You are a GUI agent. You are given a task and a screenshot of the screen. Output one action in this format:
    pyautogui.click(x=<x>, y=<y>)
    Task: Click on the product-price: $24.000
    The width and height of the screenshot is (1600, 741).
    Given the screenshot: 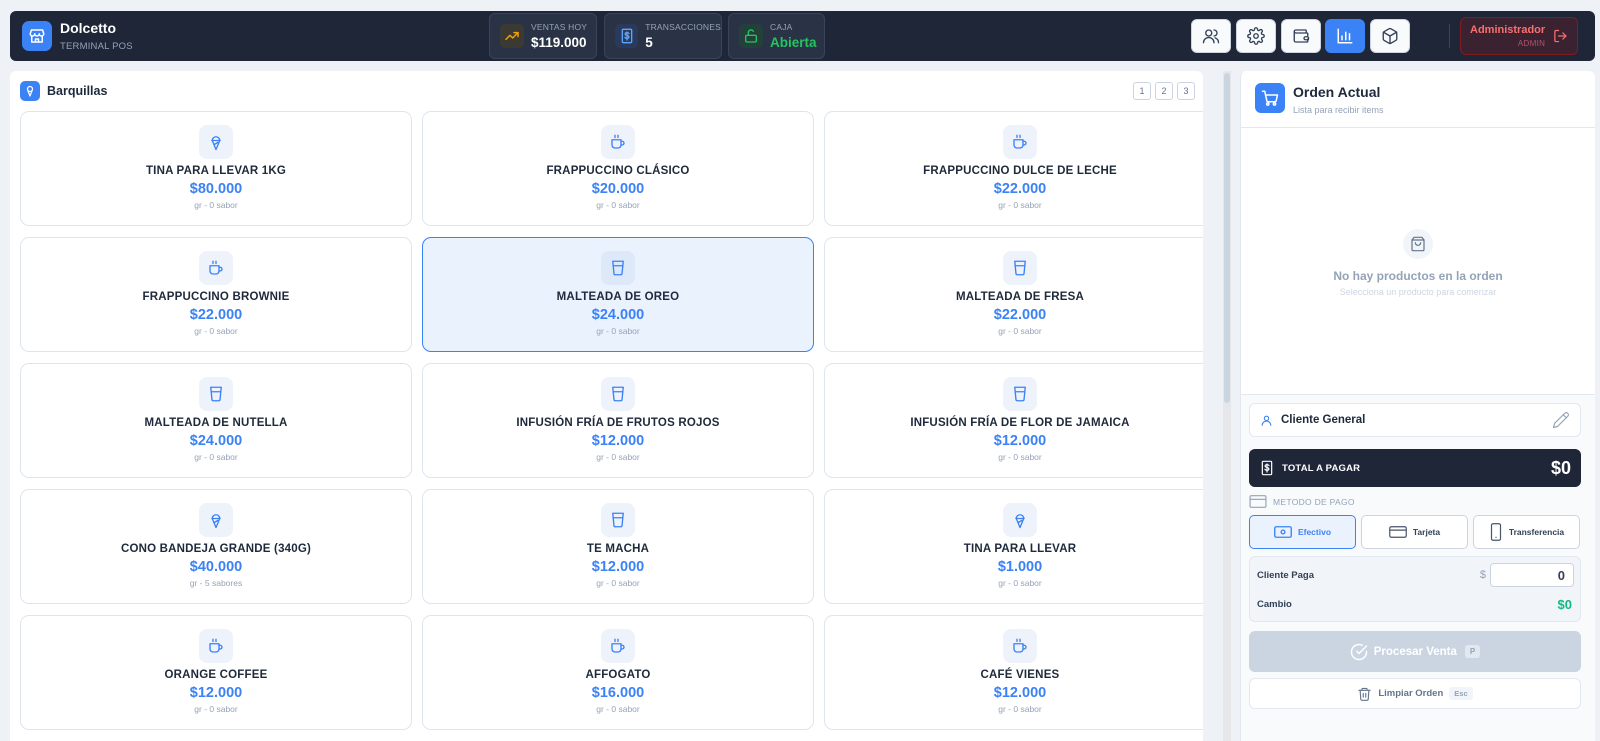 What is the action you would take?
    pyautogui.click(x=618, y=315)
    